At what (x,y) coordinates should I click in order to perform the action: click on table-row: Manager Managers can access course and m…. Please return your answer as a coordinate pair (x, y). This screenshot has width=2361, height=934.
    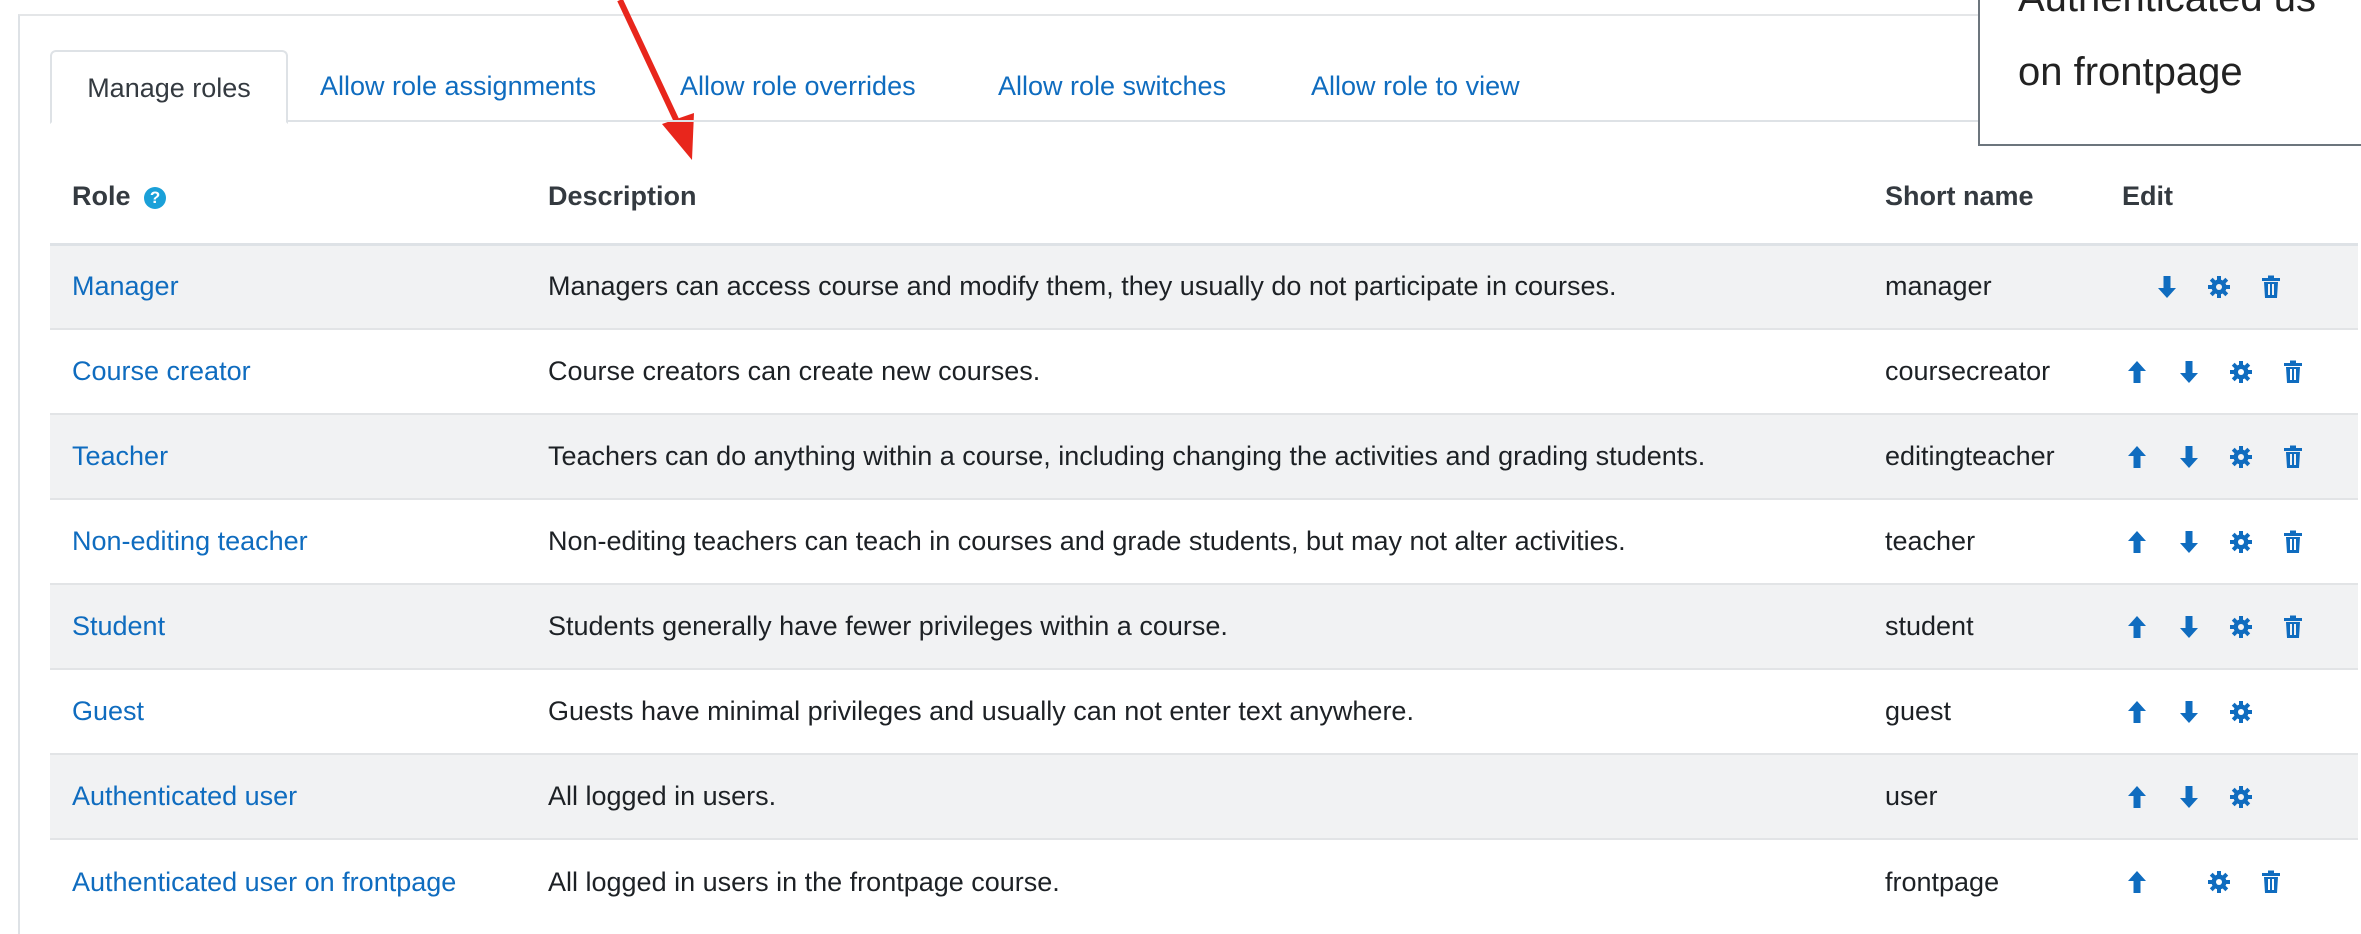
    Looking at the image, I should click on (1204, 286).